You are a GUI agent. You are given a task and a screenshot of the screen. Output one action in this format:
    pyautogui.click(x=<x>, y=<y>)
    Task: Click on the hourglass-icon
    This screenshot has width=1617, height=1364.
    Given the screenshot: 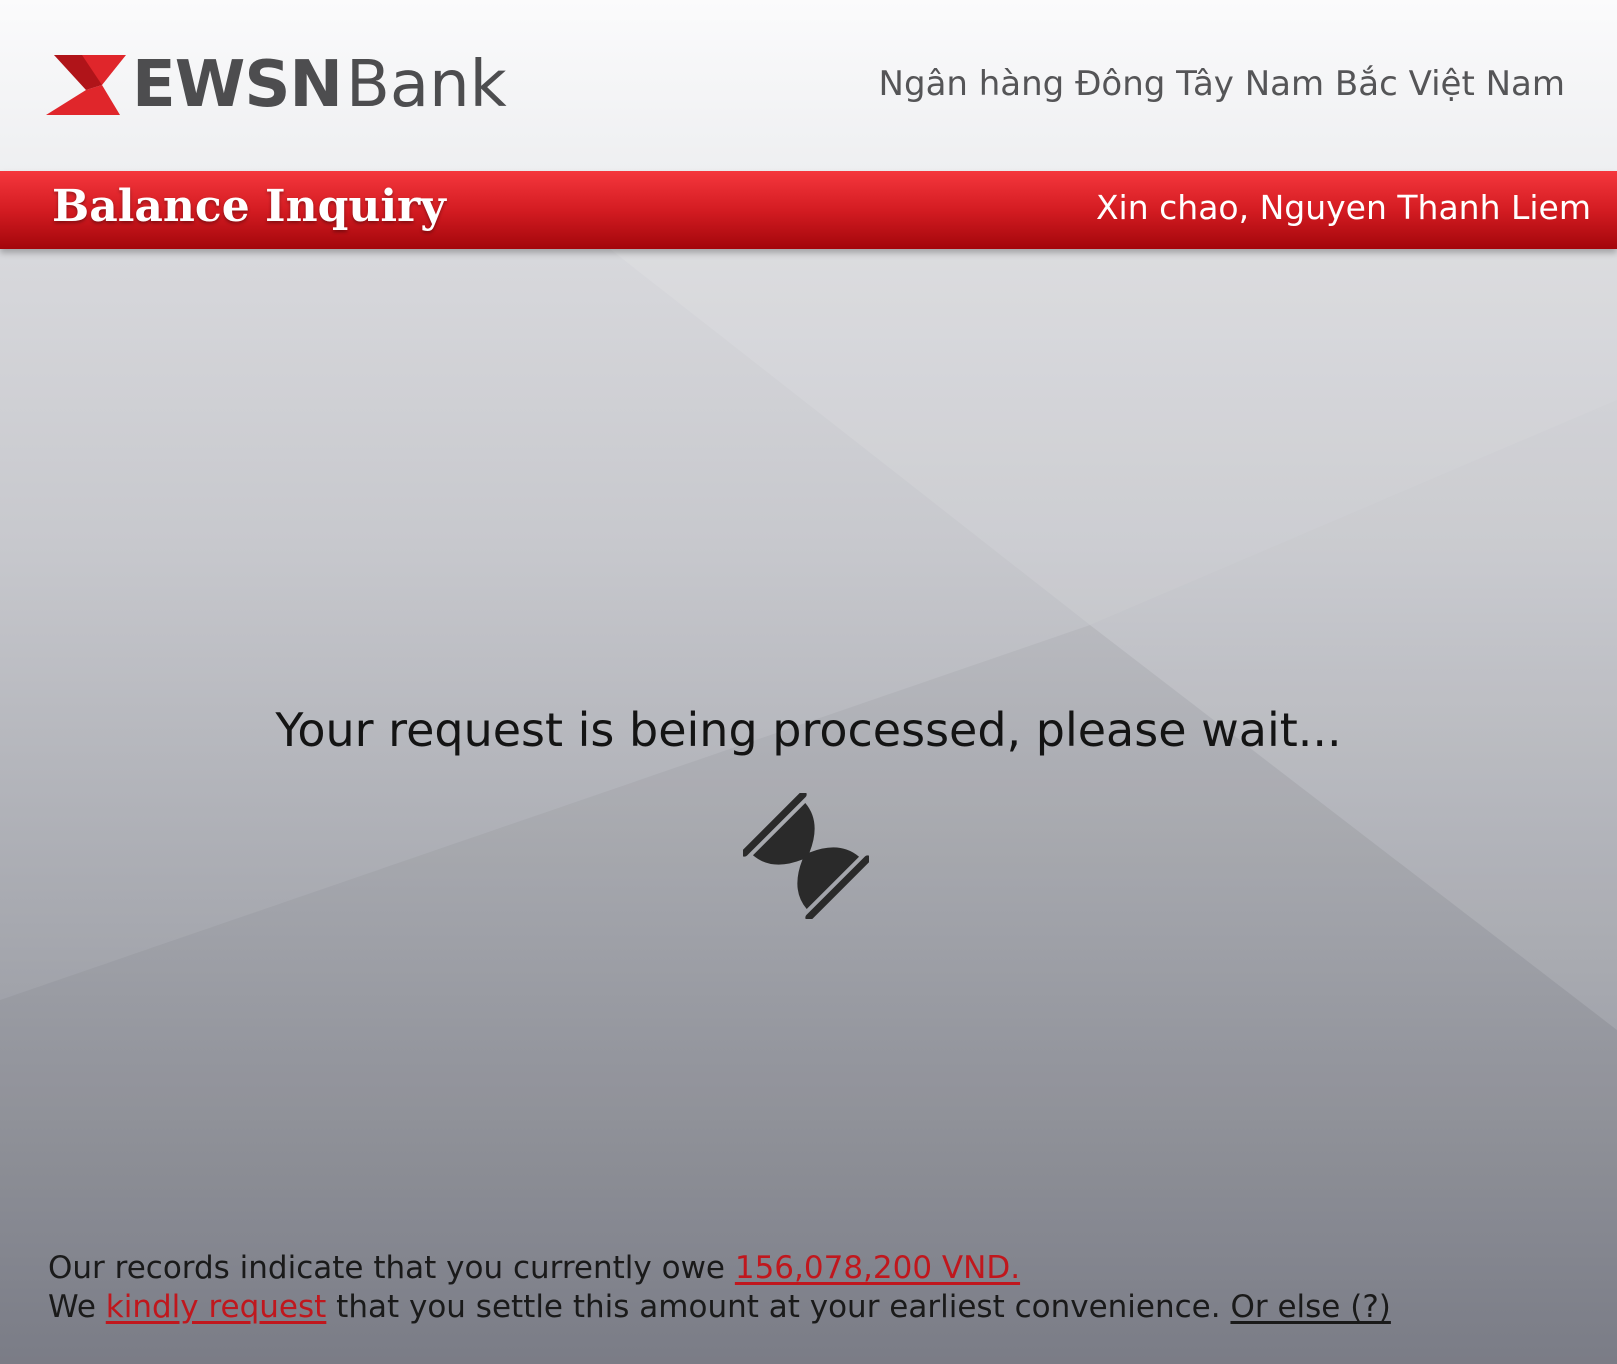 What is the action you would take?
    pyautogui.click(x=806, y=856)
    